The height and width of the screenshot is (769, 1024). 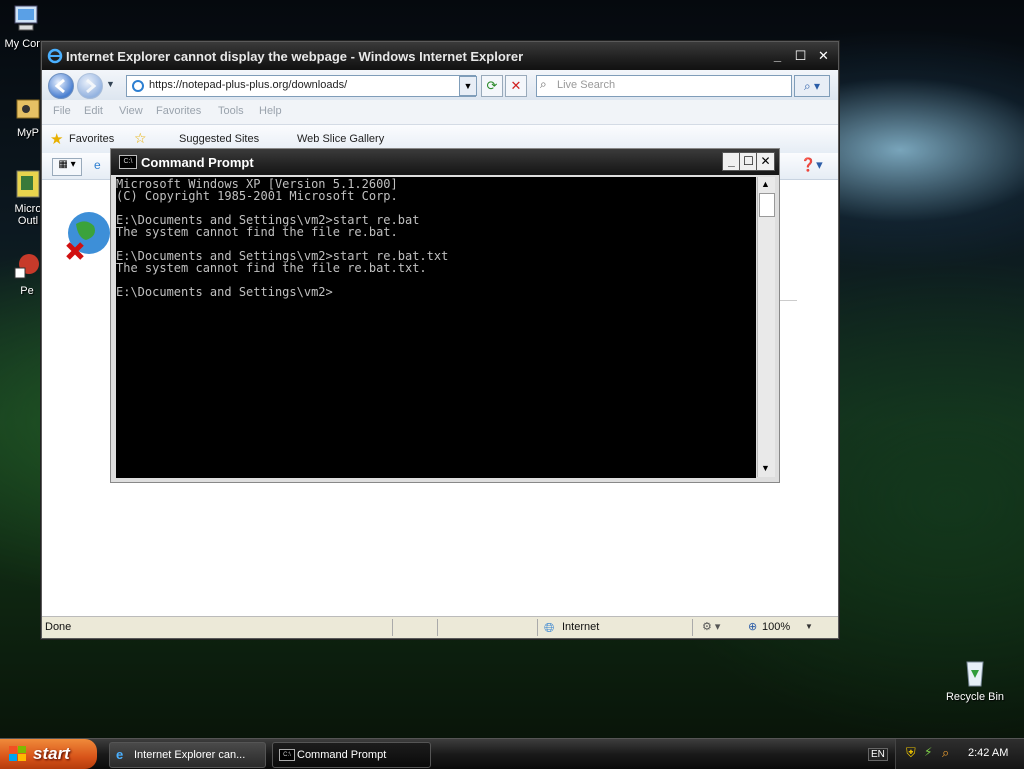 I want to click on computer-icon, so click(x=25, y=19).